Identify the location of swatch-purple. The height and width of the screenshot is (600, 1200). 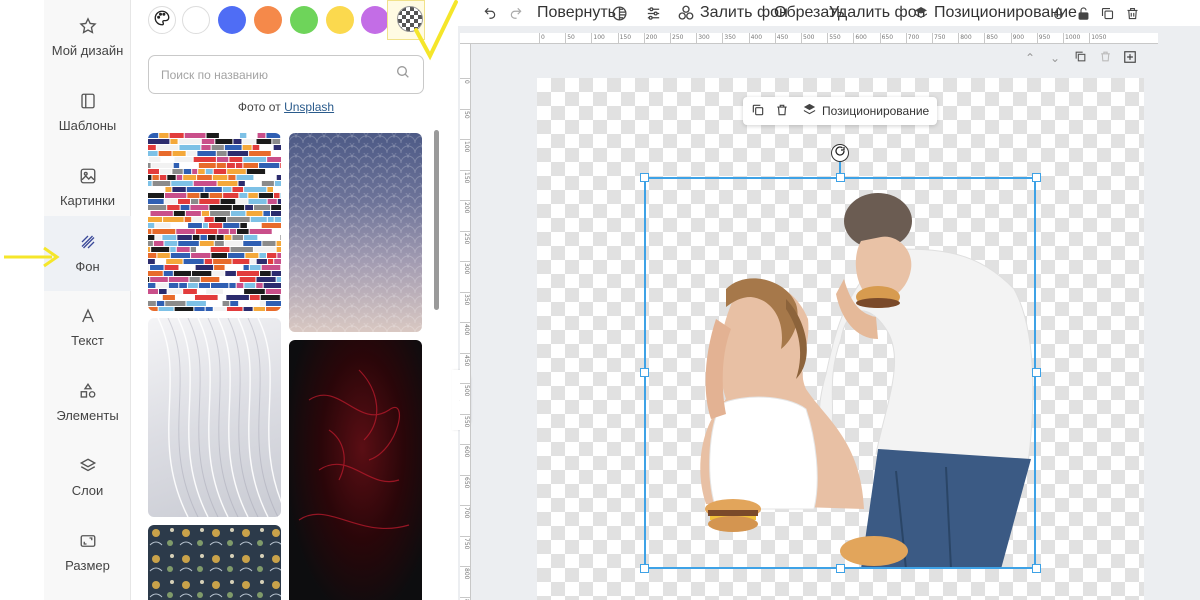
(375, 20).